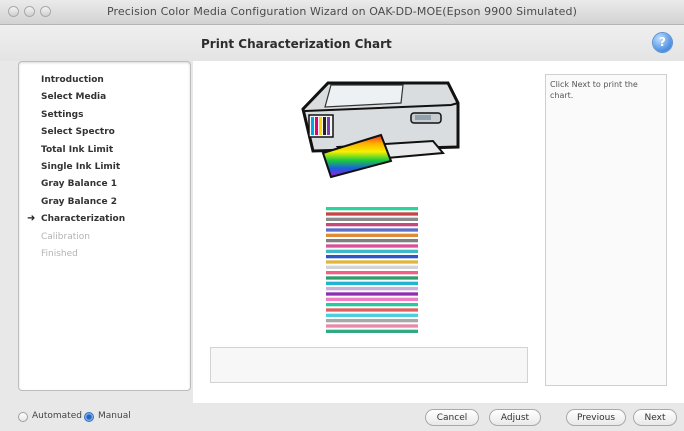  I want to click on help-icon: ?, so click(662, 42).